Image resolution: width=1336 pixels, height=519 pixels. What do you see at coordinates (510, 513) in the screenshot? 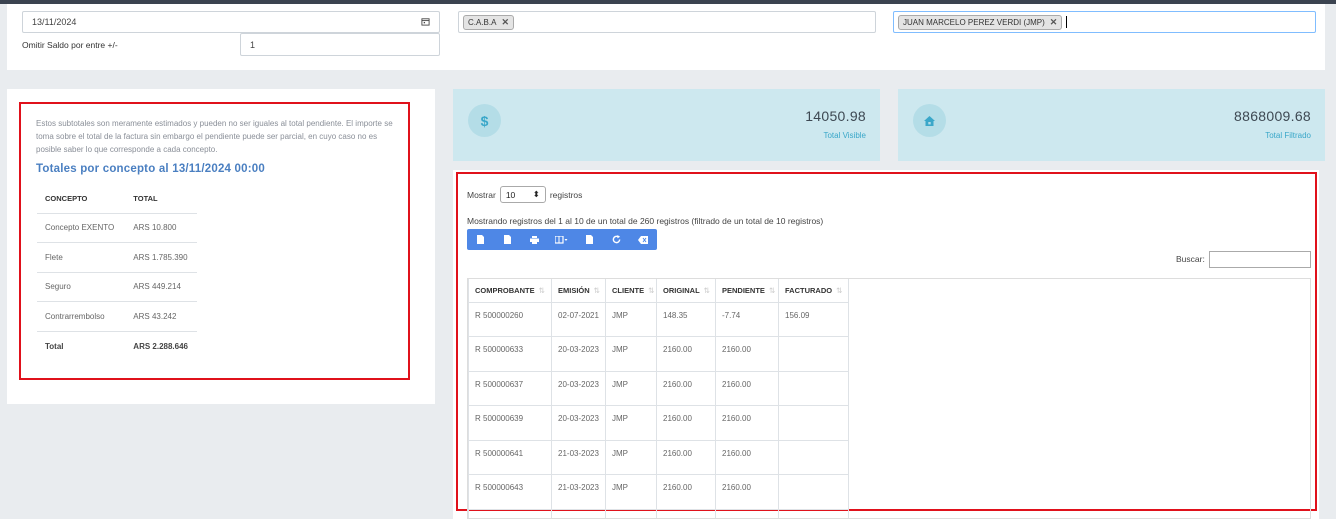
I see `cell-comprobante: R 500000662` at bounding box center [510, 513].